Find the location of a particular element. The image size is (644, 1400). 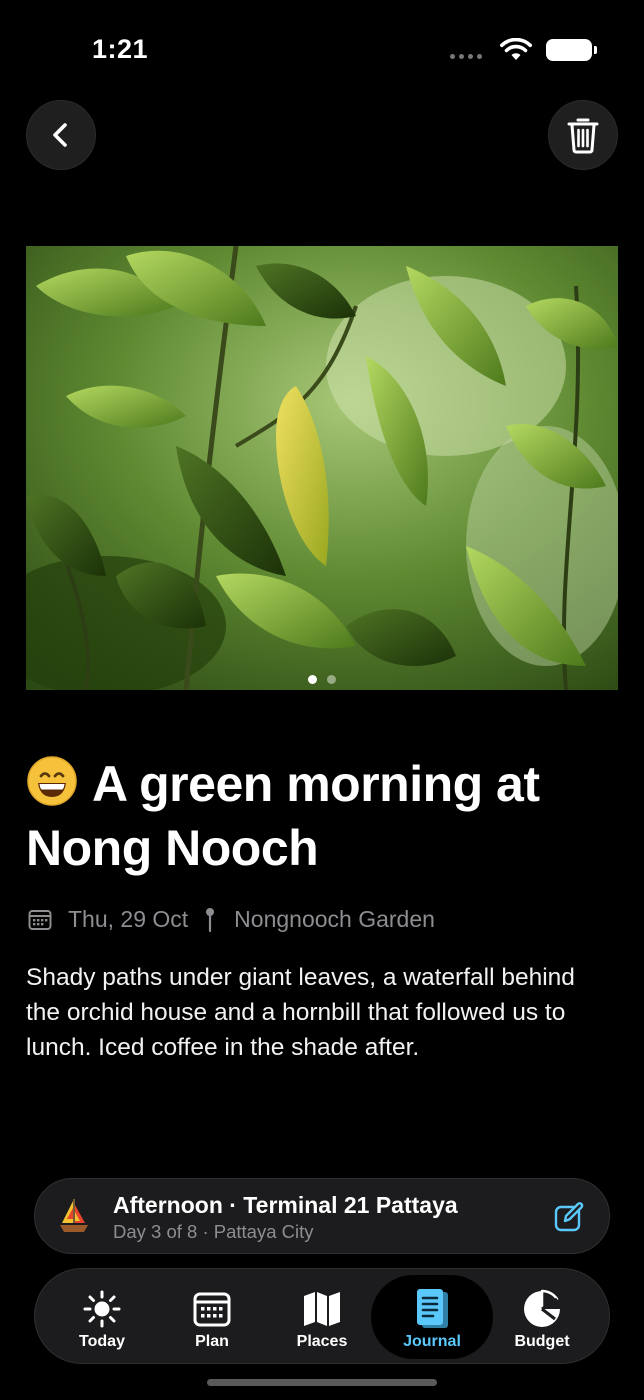

tab-budget: Budget is located at coordinates (542, 1317).